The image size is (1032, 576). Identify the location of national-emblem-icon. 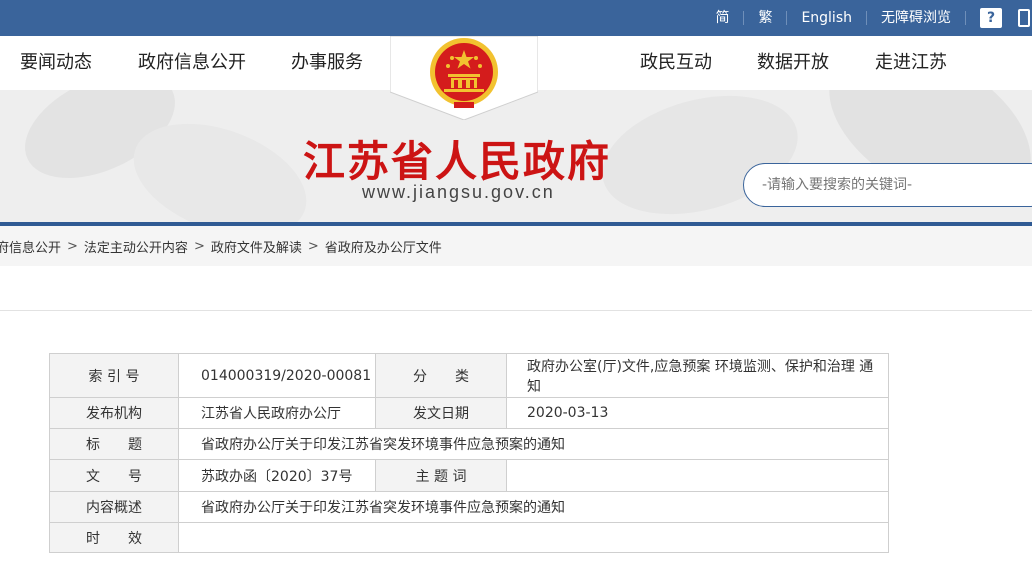
(464, 78).